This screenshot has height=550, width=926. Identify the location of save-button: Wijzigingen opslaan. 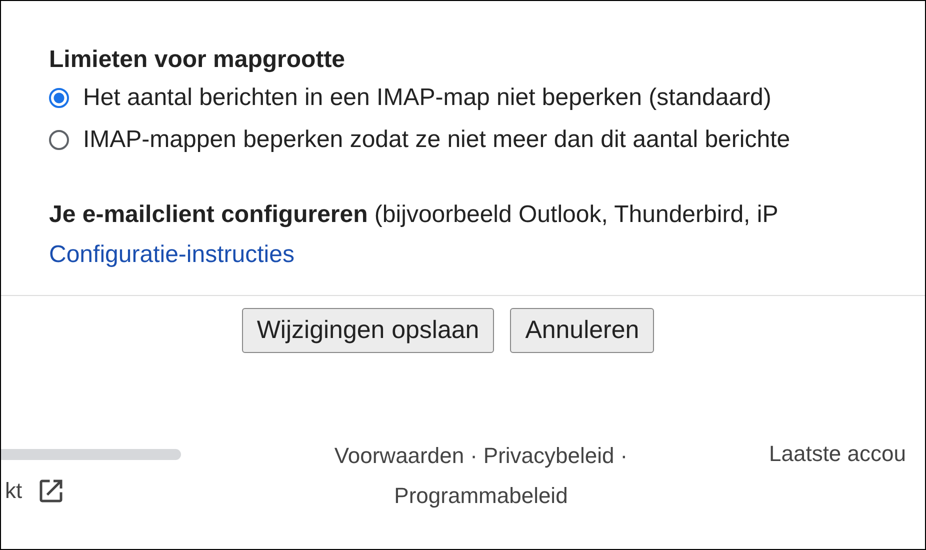
(368, 330).